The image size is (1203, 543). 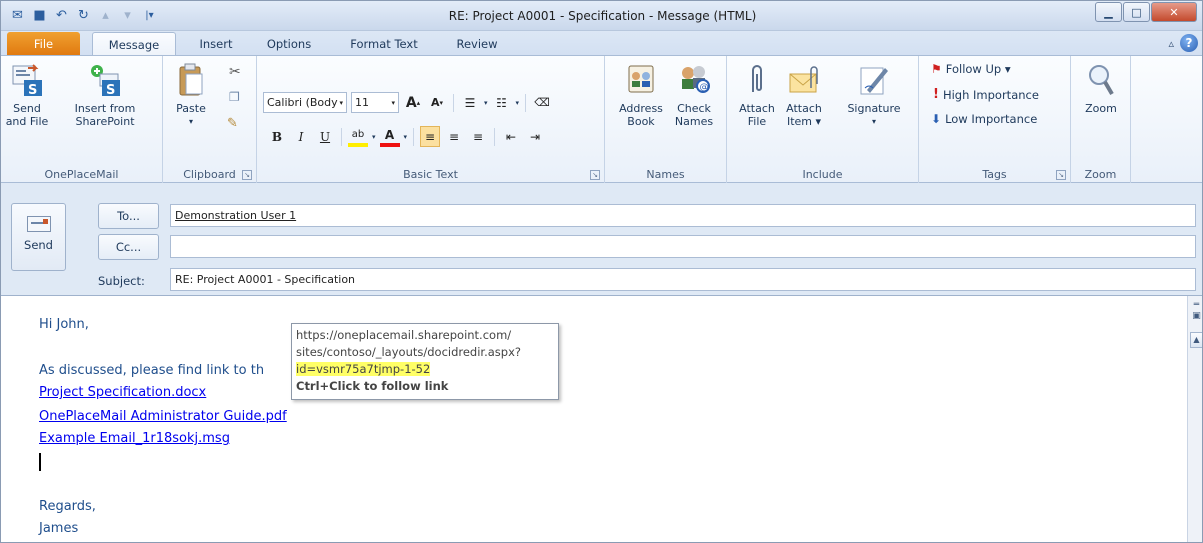 I want to click on vertical-scrollbar: ═ ▣ ▲, so click(x=1194, y=419).